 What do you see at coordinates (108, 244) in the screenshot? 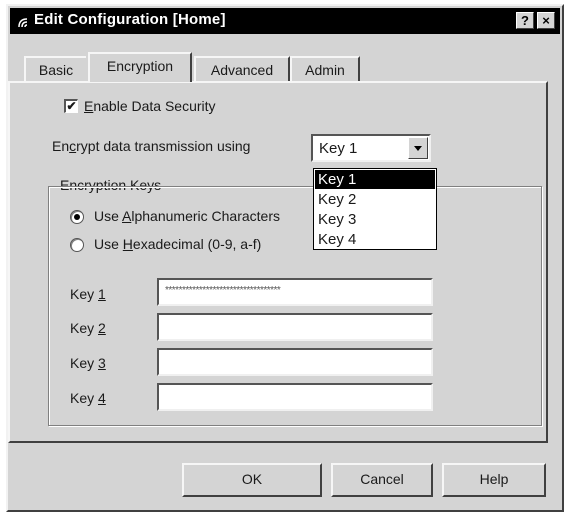
I see `hex-pre: Use` at bounding box center [108, 244].